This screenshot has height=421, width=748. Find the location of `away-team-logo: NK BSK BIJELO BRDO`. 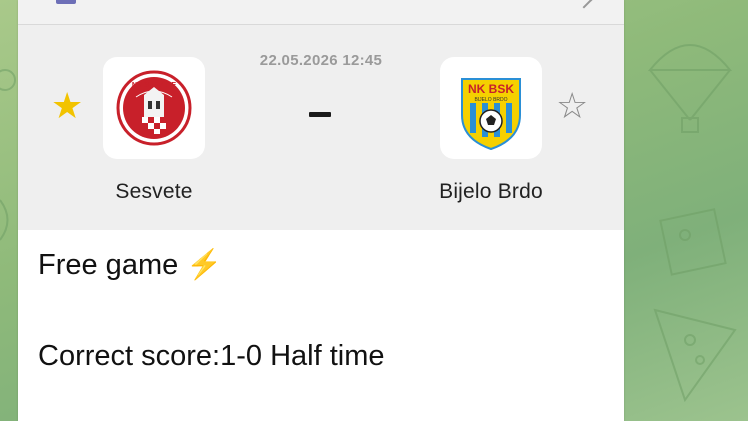

away-team-logo: NK BSK BIJELO BRDO is located at coordinates (491, 108).